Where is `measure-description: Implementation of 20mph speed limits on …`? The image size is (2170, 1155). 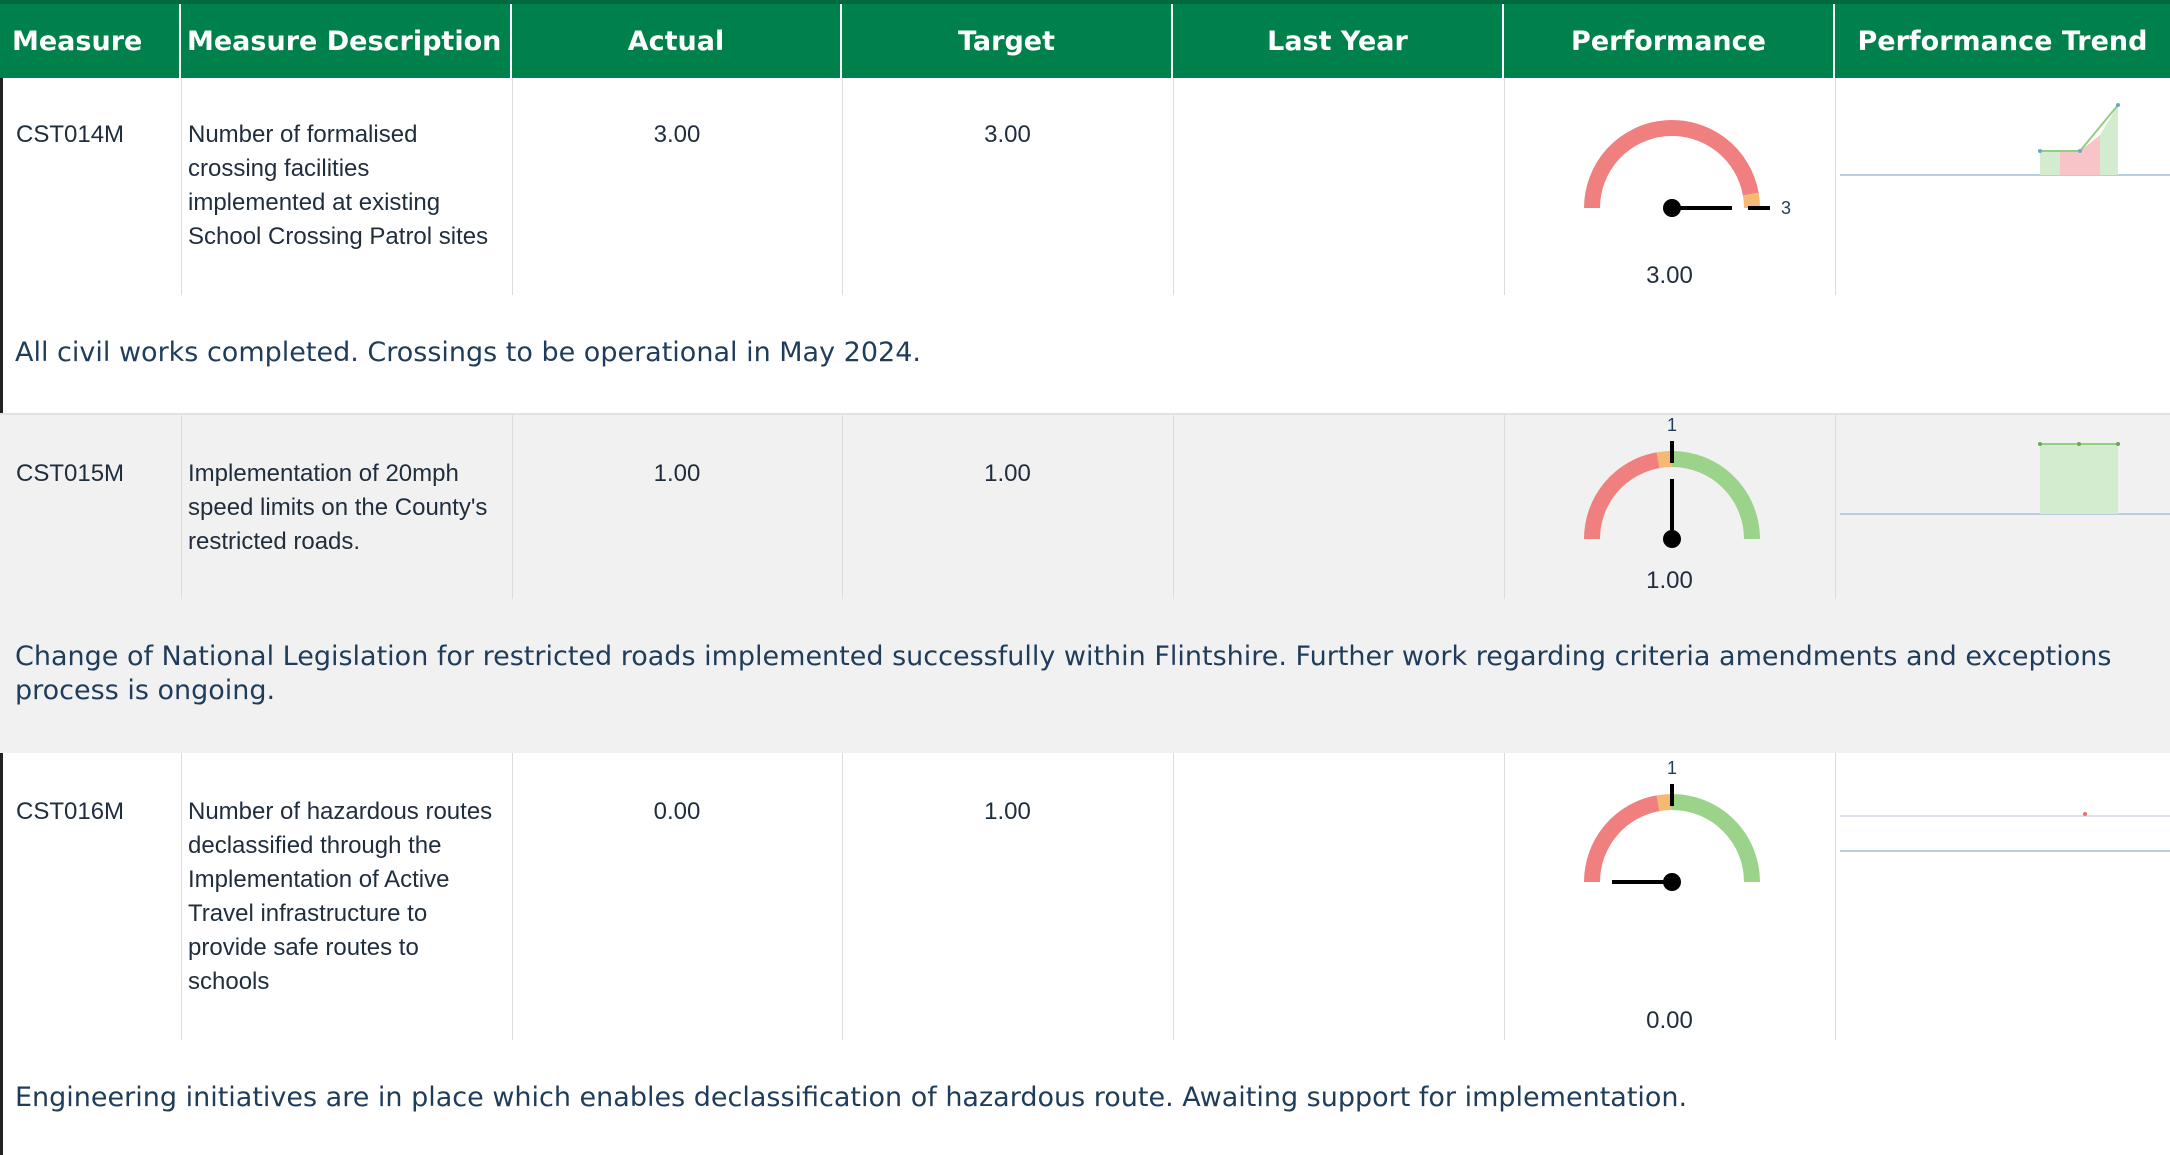 measure-description: Implementation of 20mph speed limits on … is located at coordinates (338, 507).